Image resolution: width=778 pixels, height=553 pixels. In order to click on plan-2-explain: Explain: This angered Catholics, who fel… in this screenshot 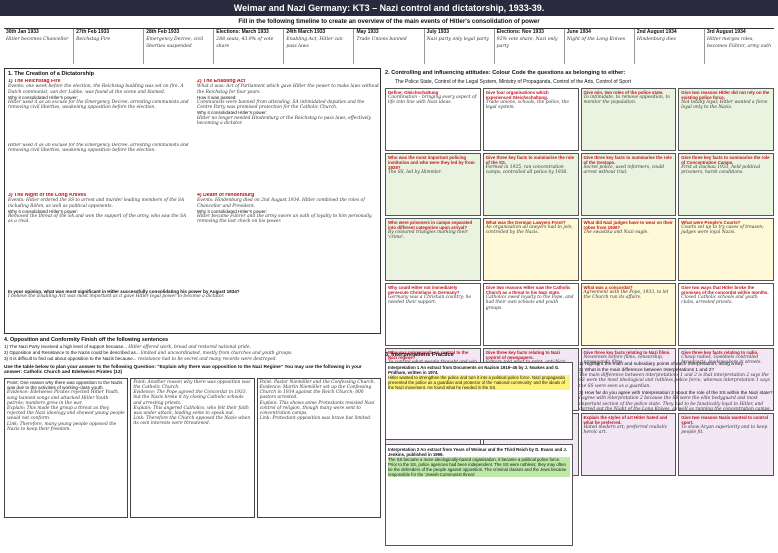, I will do `click(191, 411)`.